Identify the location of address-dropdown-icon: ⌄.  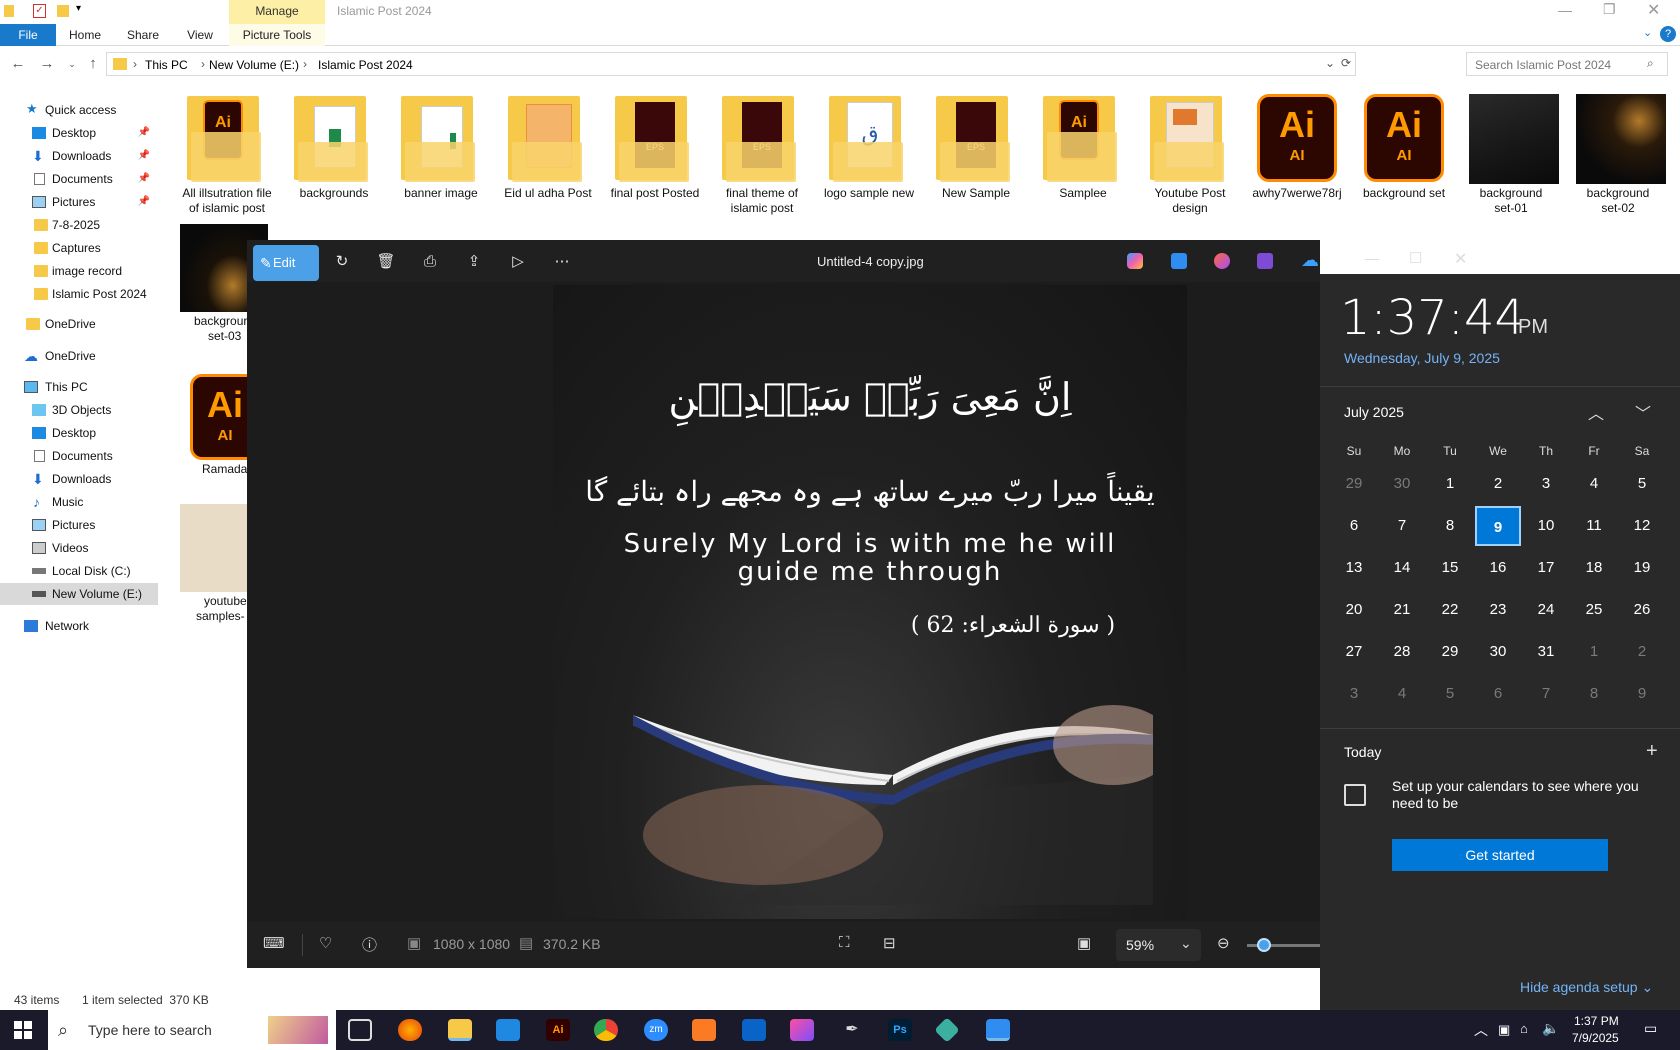
(1330, 63).